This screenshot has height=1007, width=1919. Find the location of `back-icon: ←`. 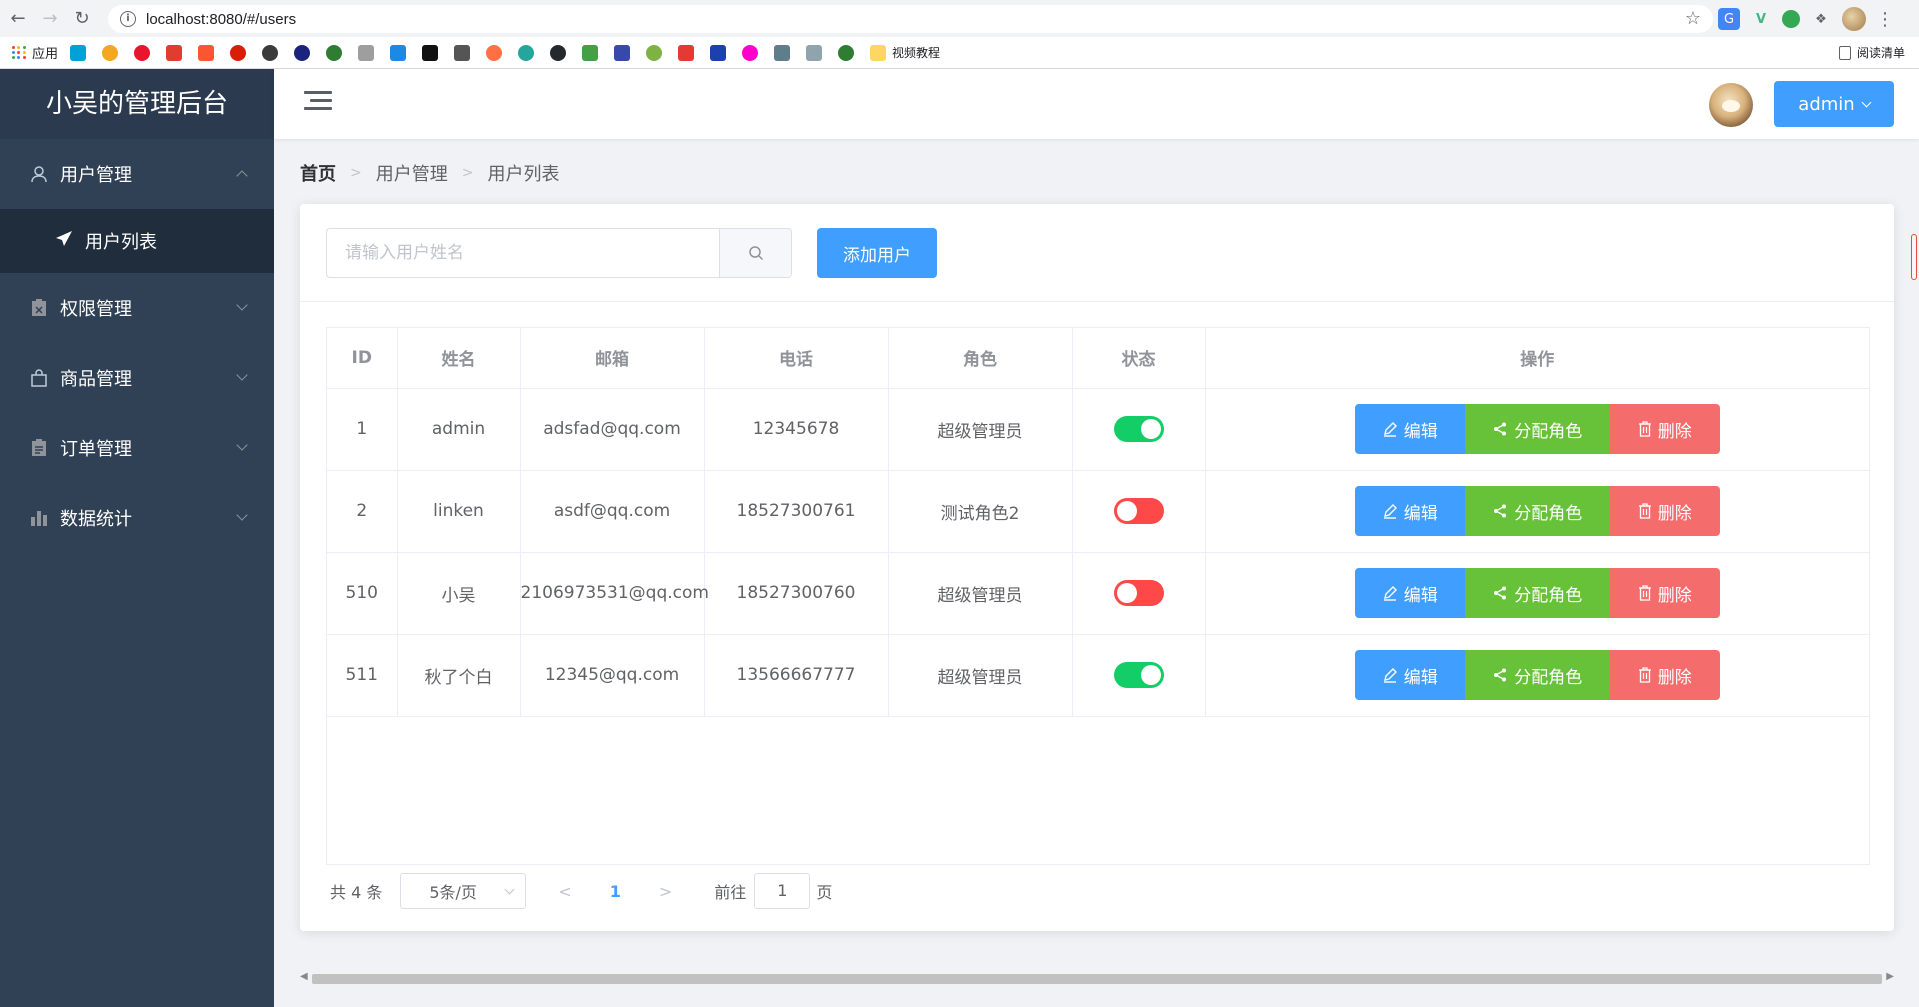

back-icon: ← is located at coordinates (18, 19).